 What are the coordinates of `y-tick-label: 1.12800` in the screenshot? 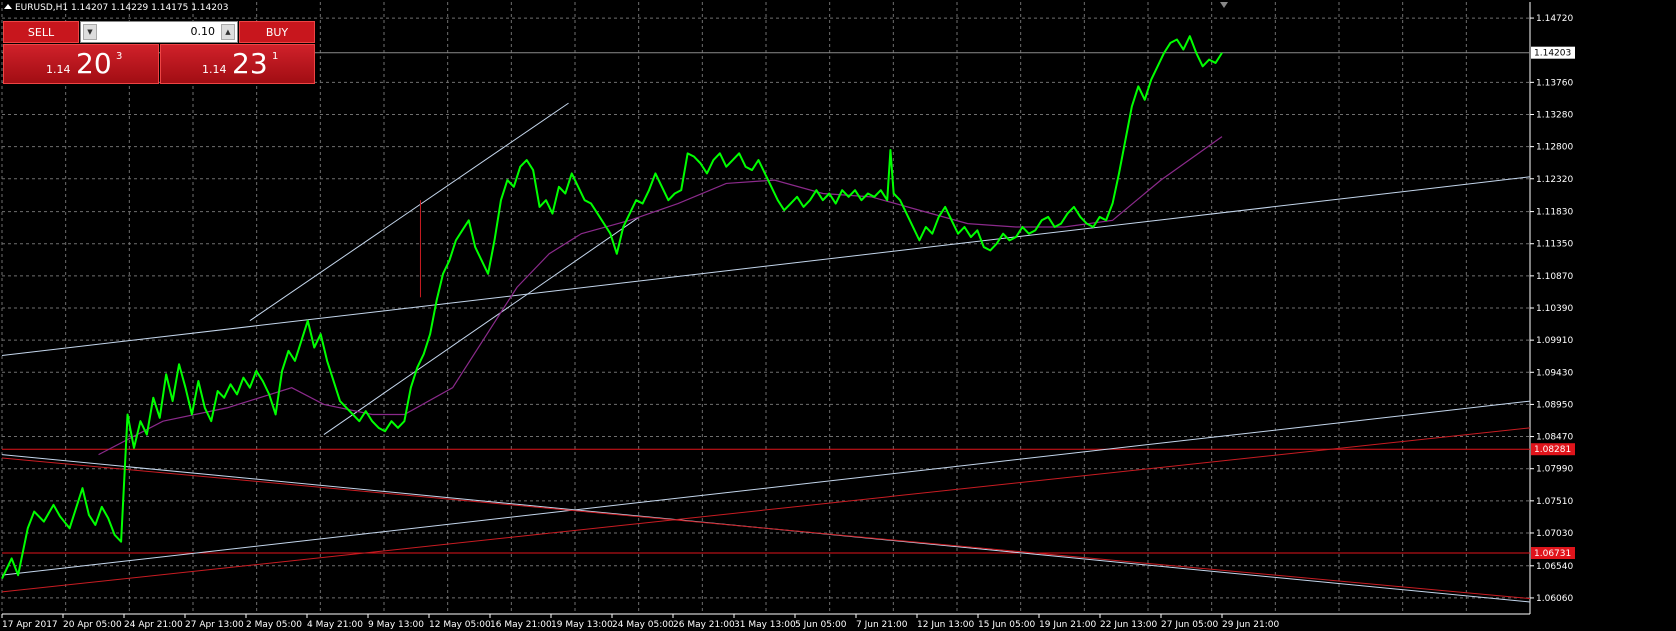 It's located at (1554, 148).